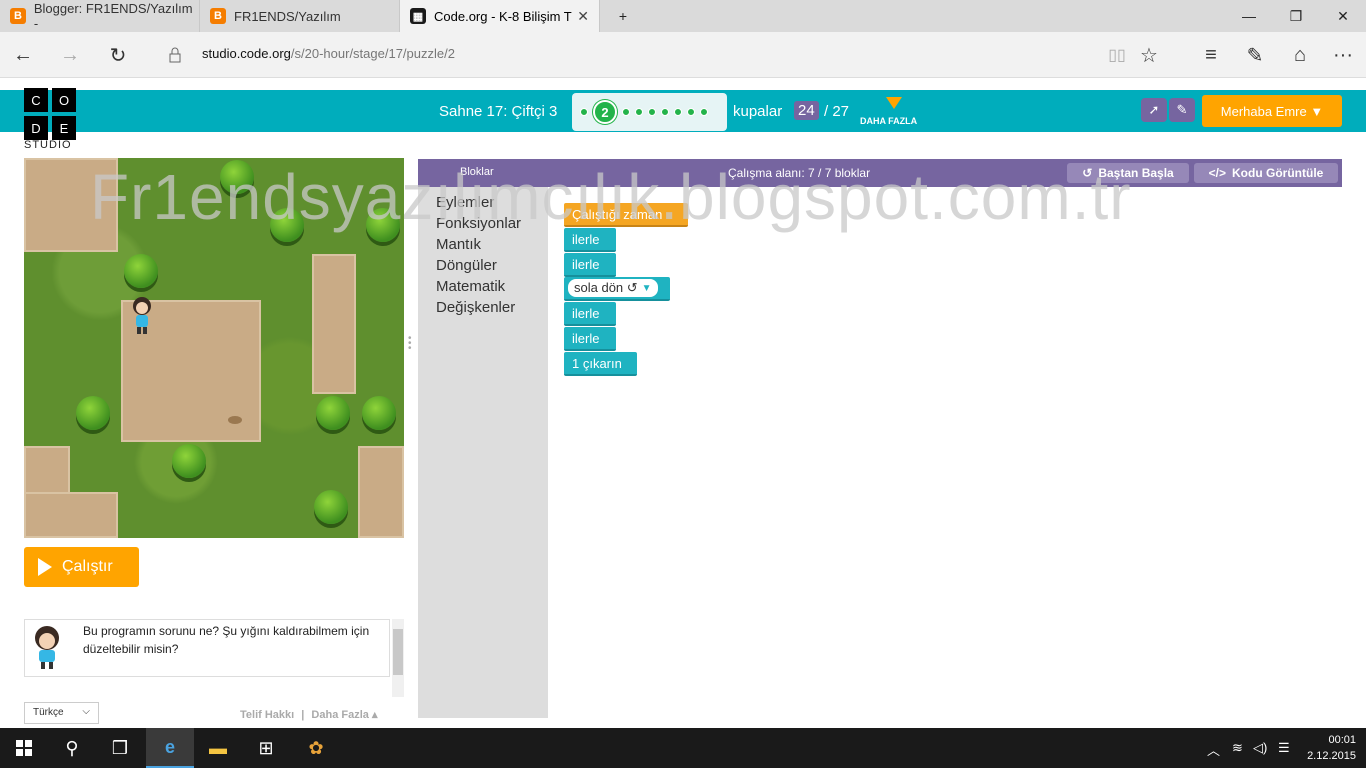 The height and width of the screenshot is (768, 1366). Describe the element at coordinates (170, 748) in the screenshot. I see `edge-icon: e` at that location.